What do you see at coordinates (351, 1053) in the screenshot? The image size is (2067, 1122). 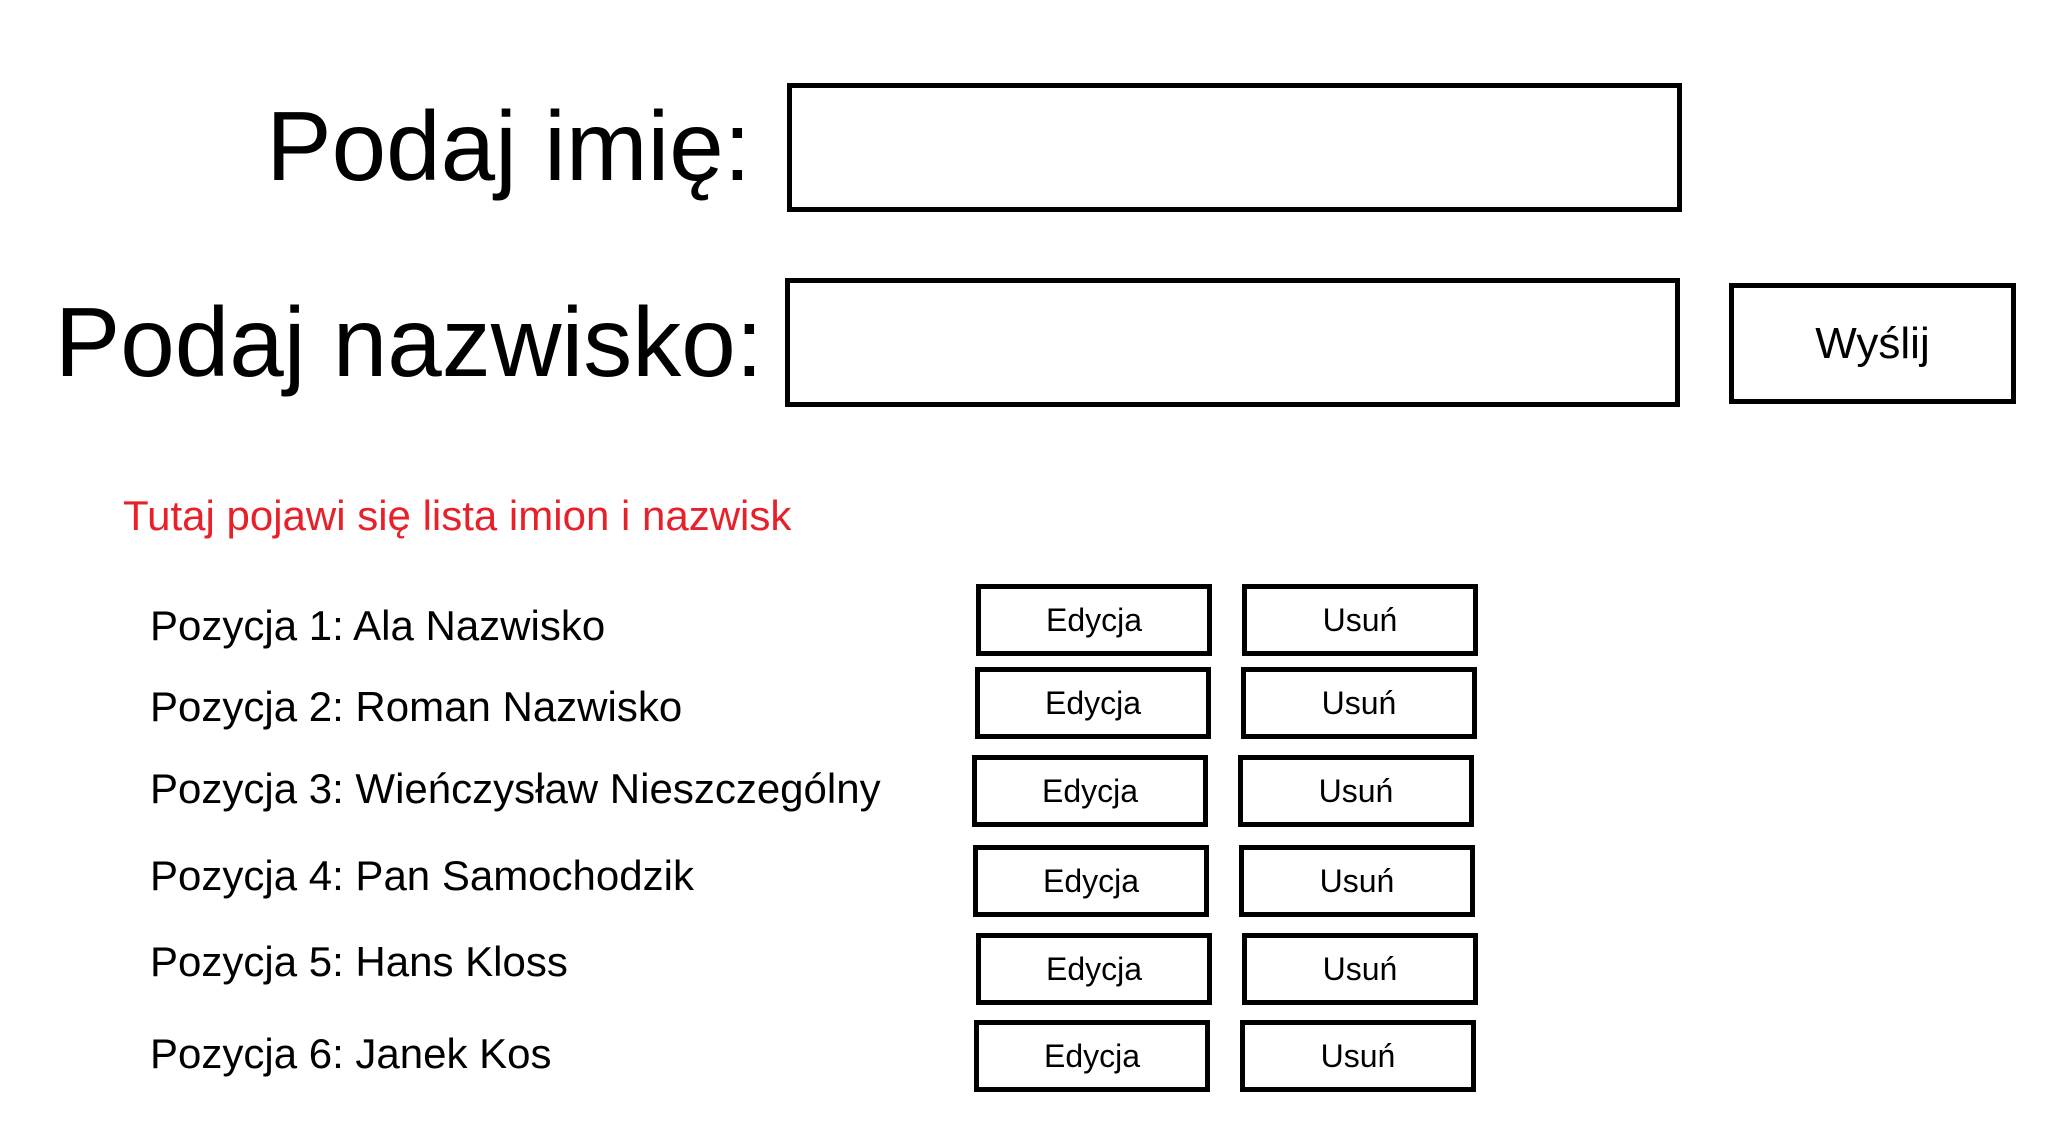 I see `list-item-label: Pozycja 6: Janek Kos` at bounding box center [351, 1053].